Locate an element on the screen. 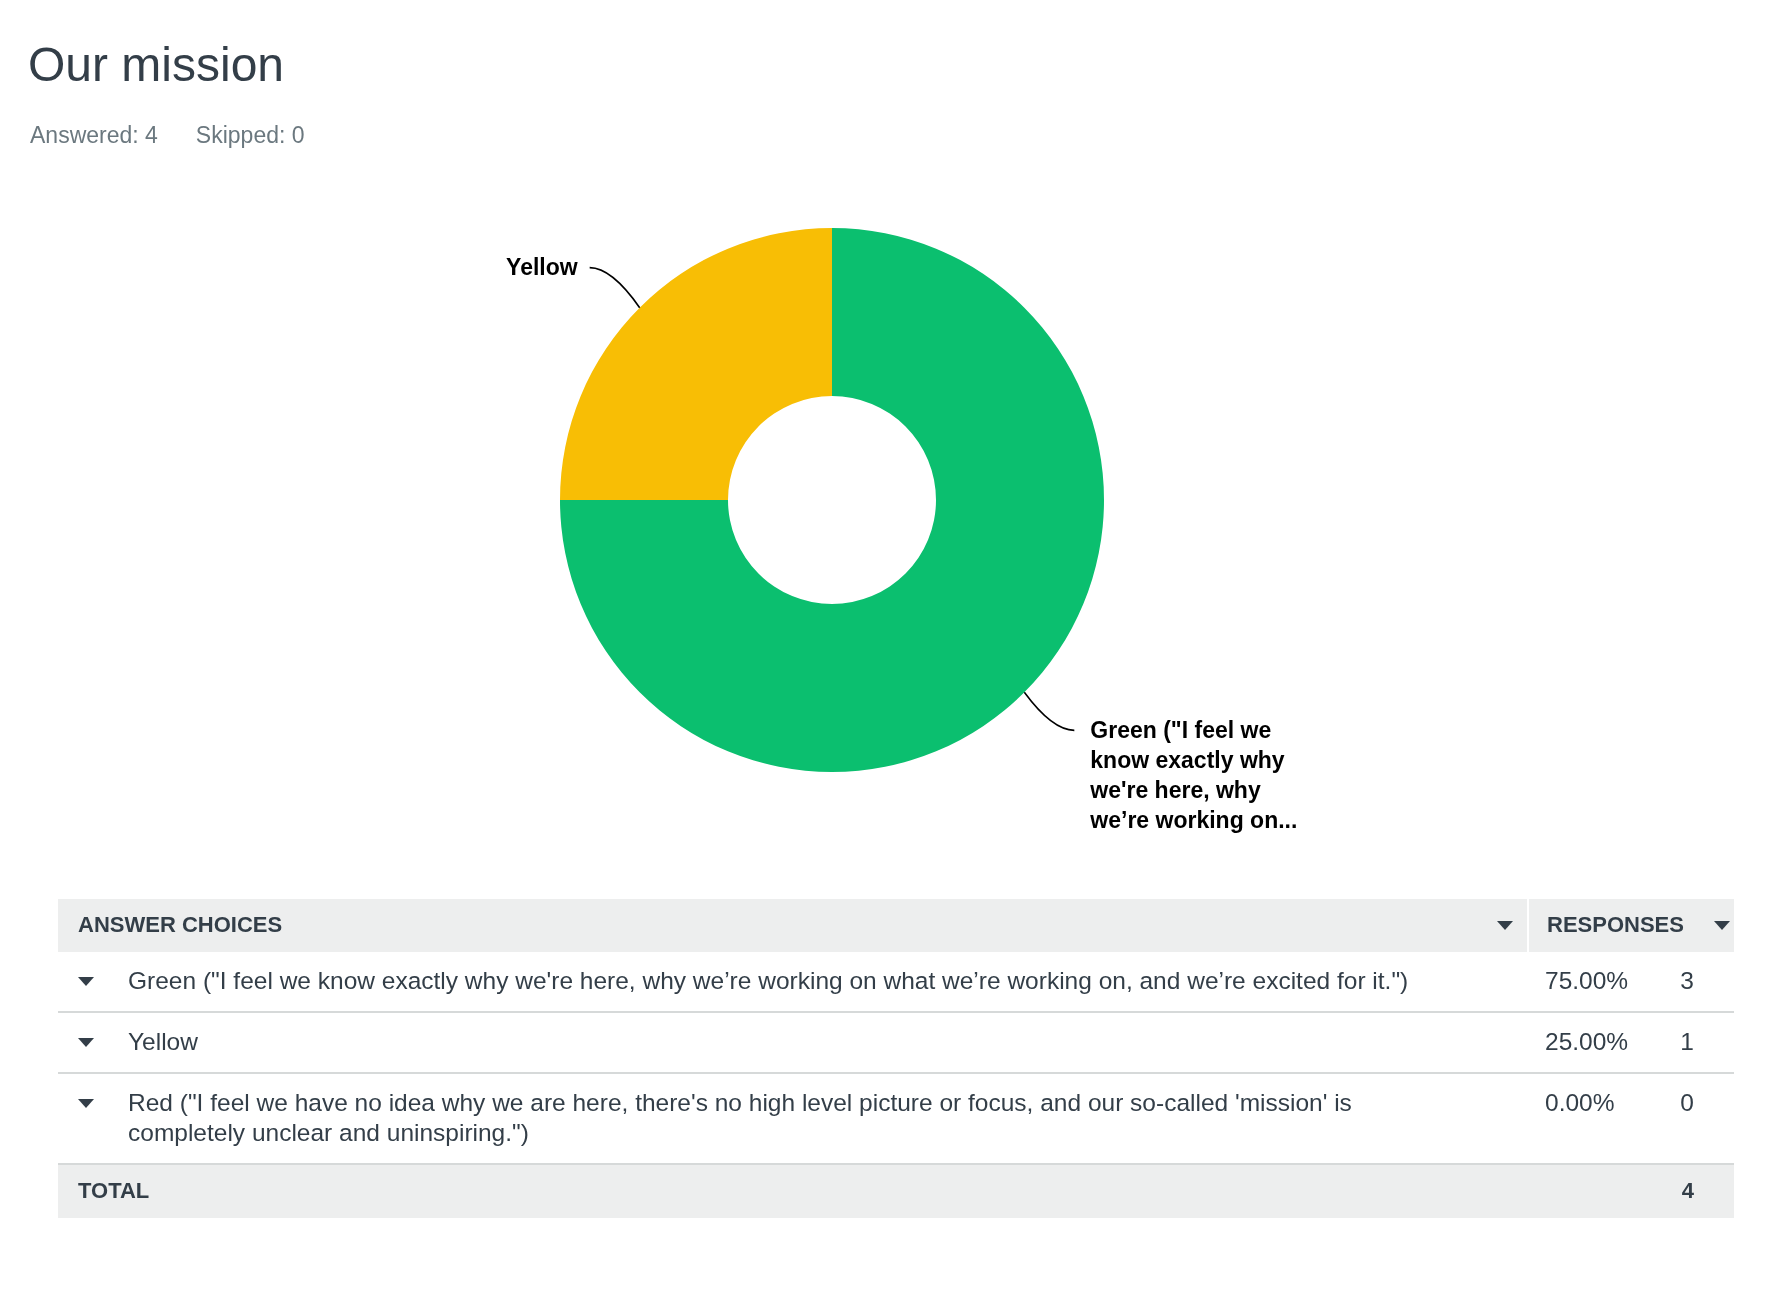  question-title: Our mission is located at coordinates (157, 65).